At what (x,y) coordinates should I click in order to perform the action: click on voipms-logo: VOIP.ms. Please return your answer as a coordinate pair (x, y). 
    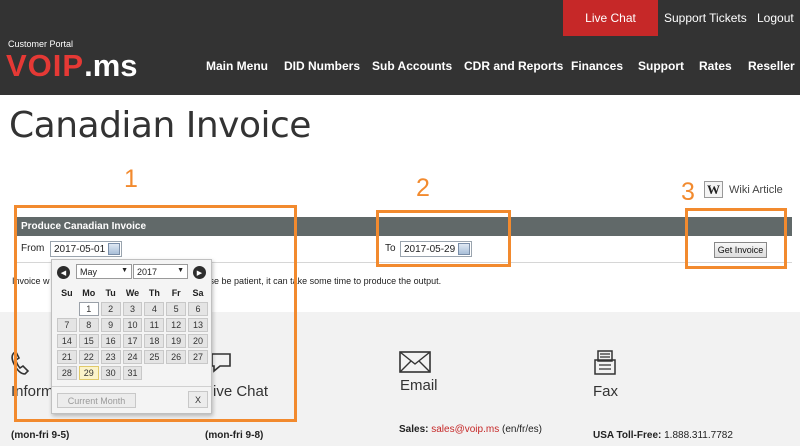
    Looking at the image, I should click on (72, 66).